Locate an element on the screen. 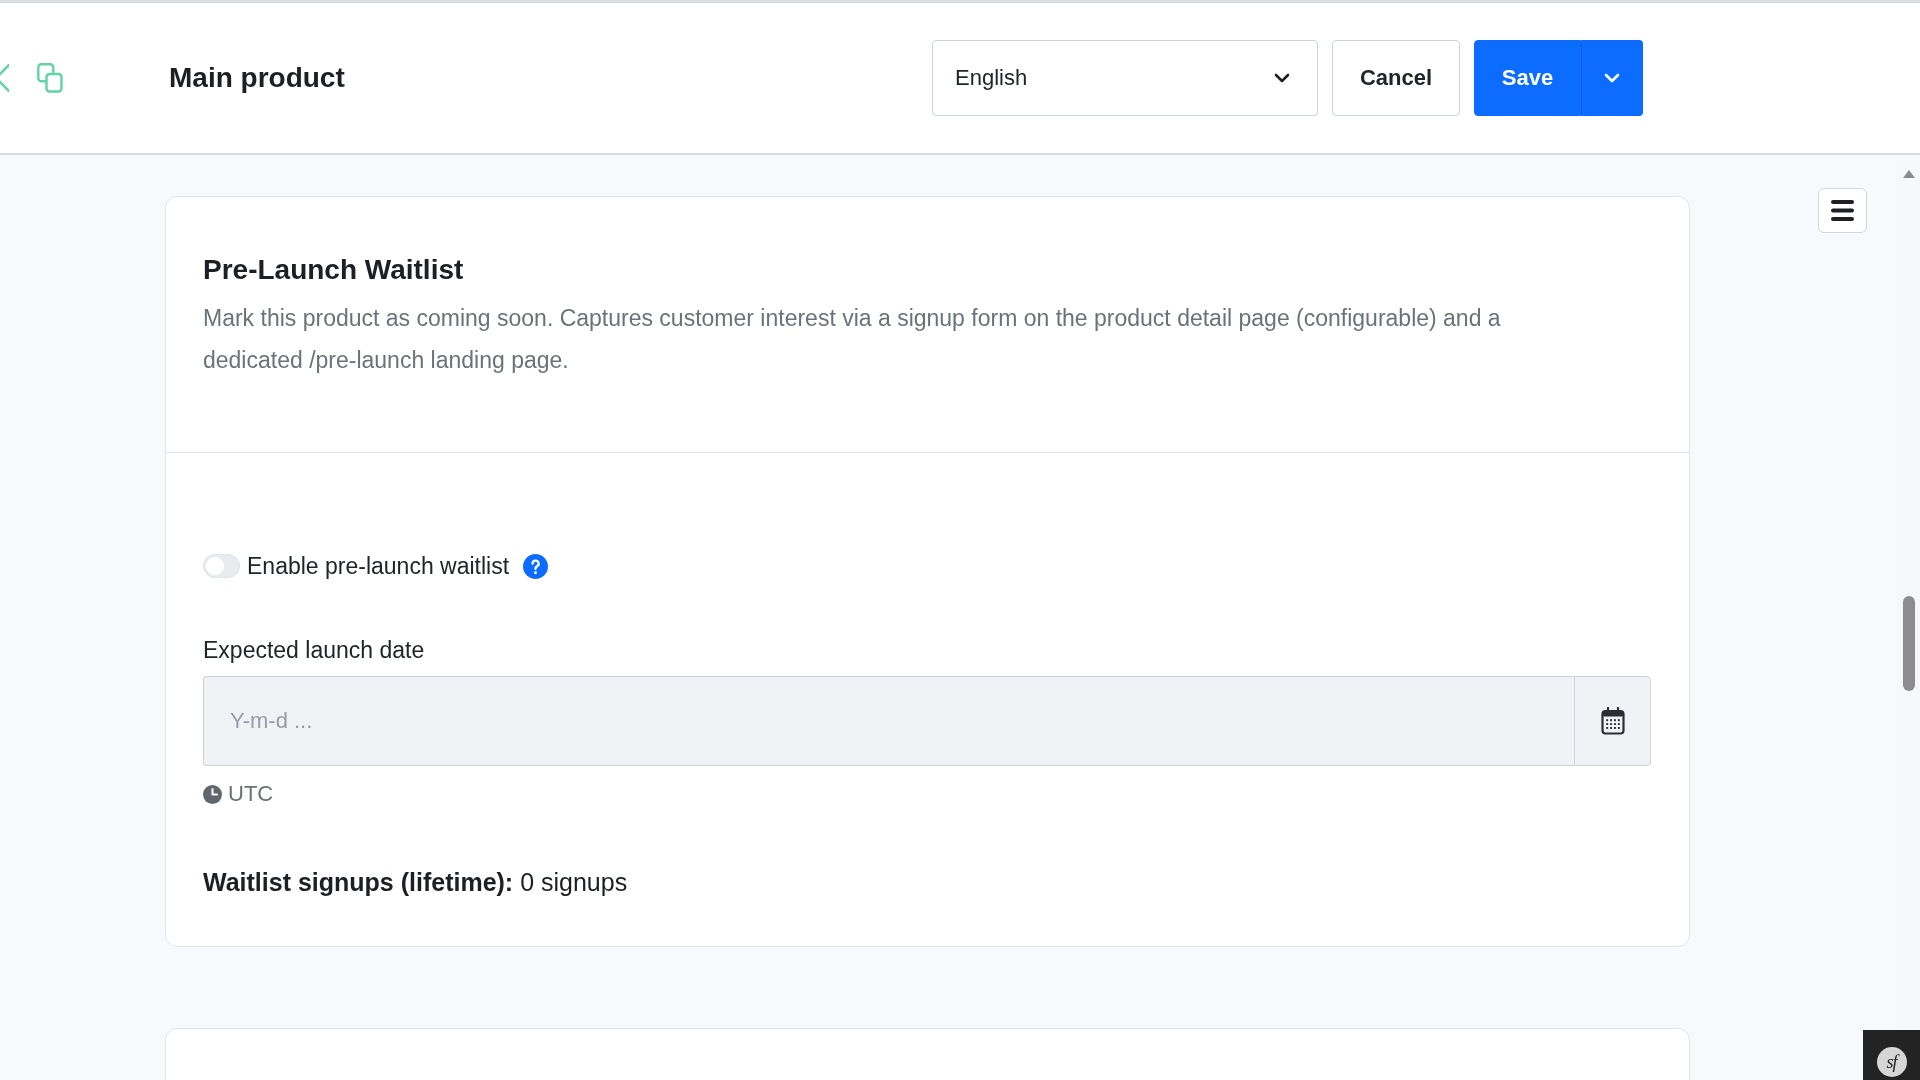  calendar-icon is located at coordinates (1612, 721).